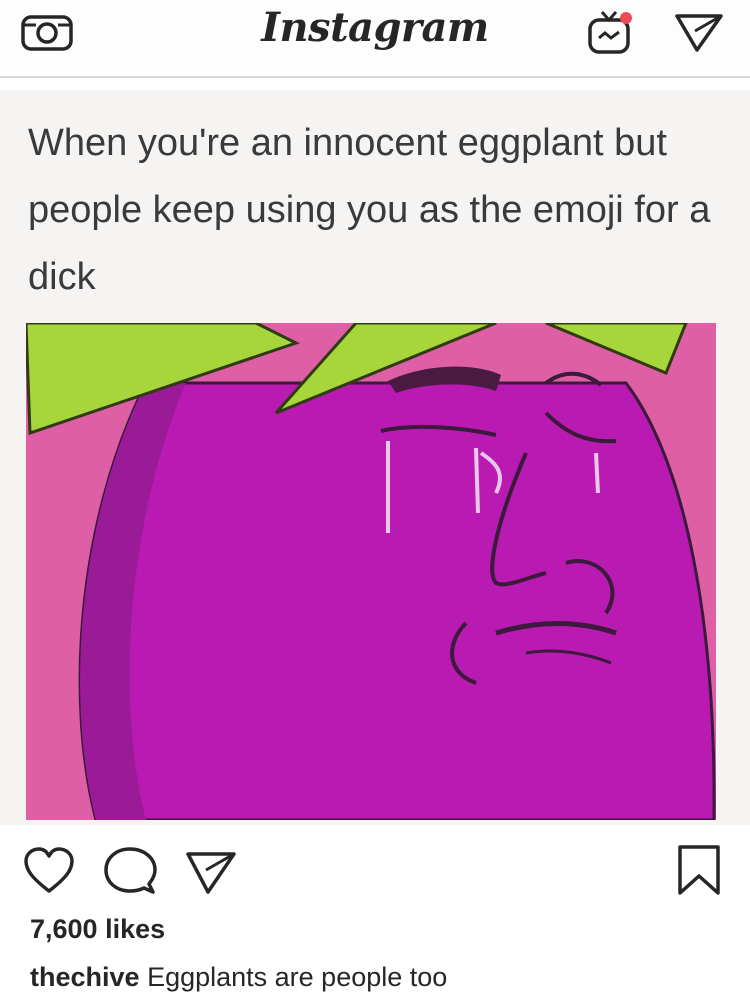 The image size is (750, 1003). What do you see at coordinates (211, 871) in the screenshot?
I see `share-icon` at bounding box center [211, 871].